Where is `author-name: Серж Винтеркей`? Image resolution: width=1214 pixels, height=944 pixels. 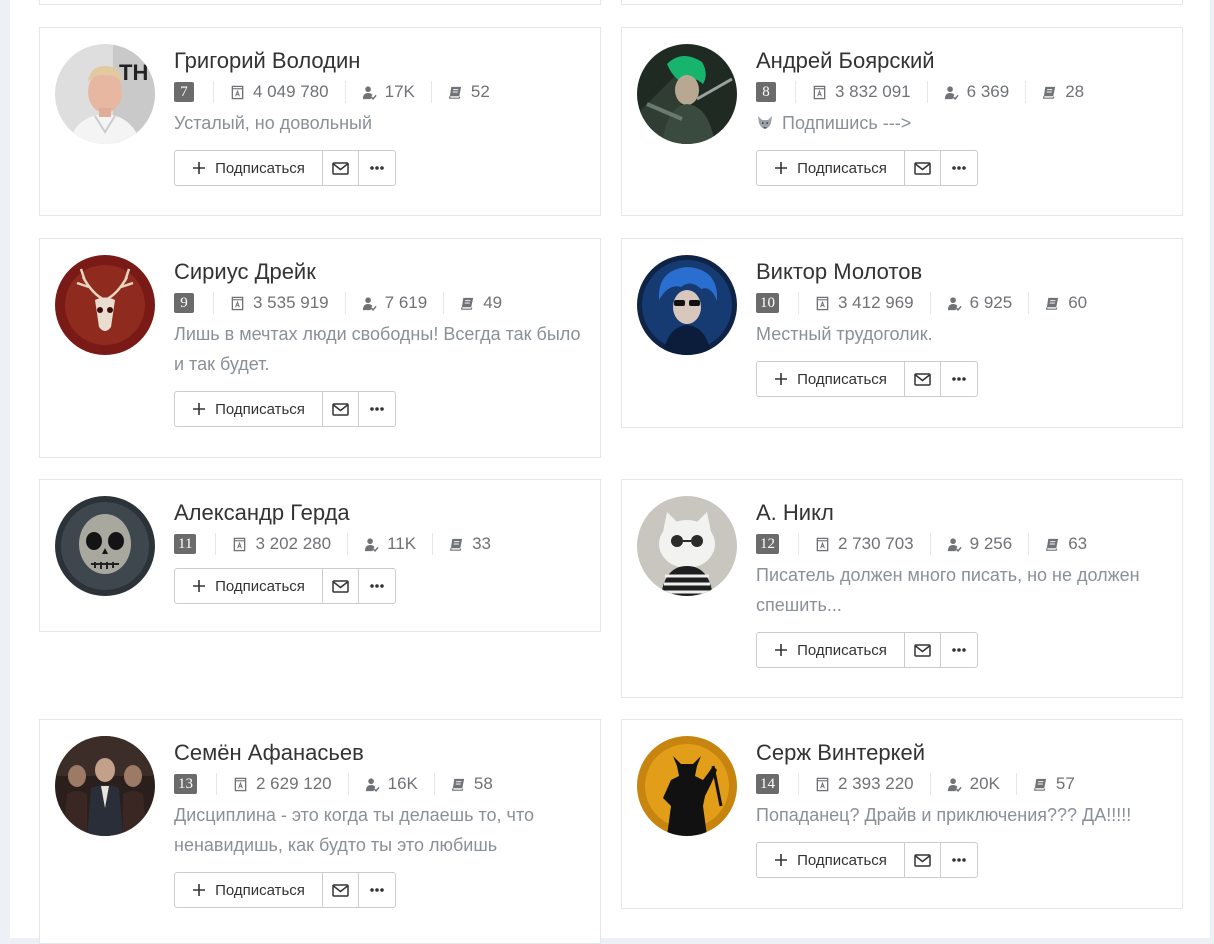
author-name: Серж Винтеркей is located at coordinates (963, 753).